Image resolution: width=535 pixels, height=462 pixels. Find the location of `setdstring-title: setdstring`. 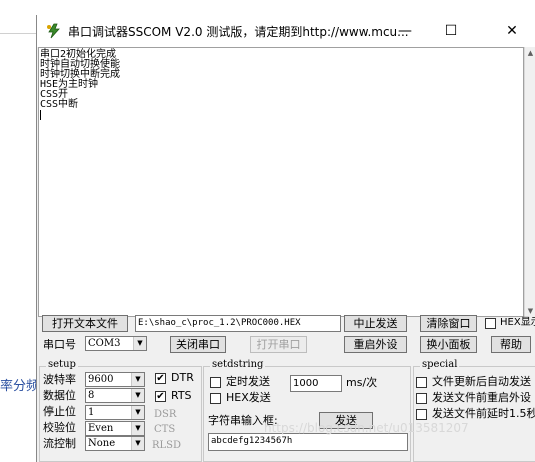

setdstring-title: setdstring is located at coordinates (238, 364).